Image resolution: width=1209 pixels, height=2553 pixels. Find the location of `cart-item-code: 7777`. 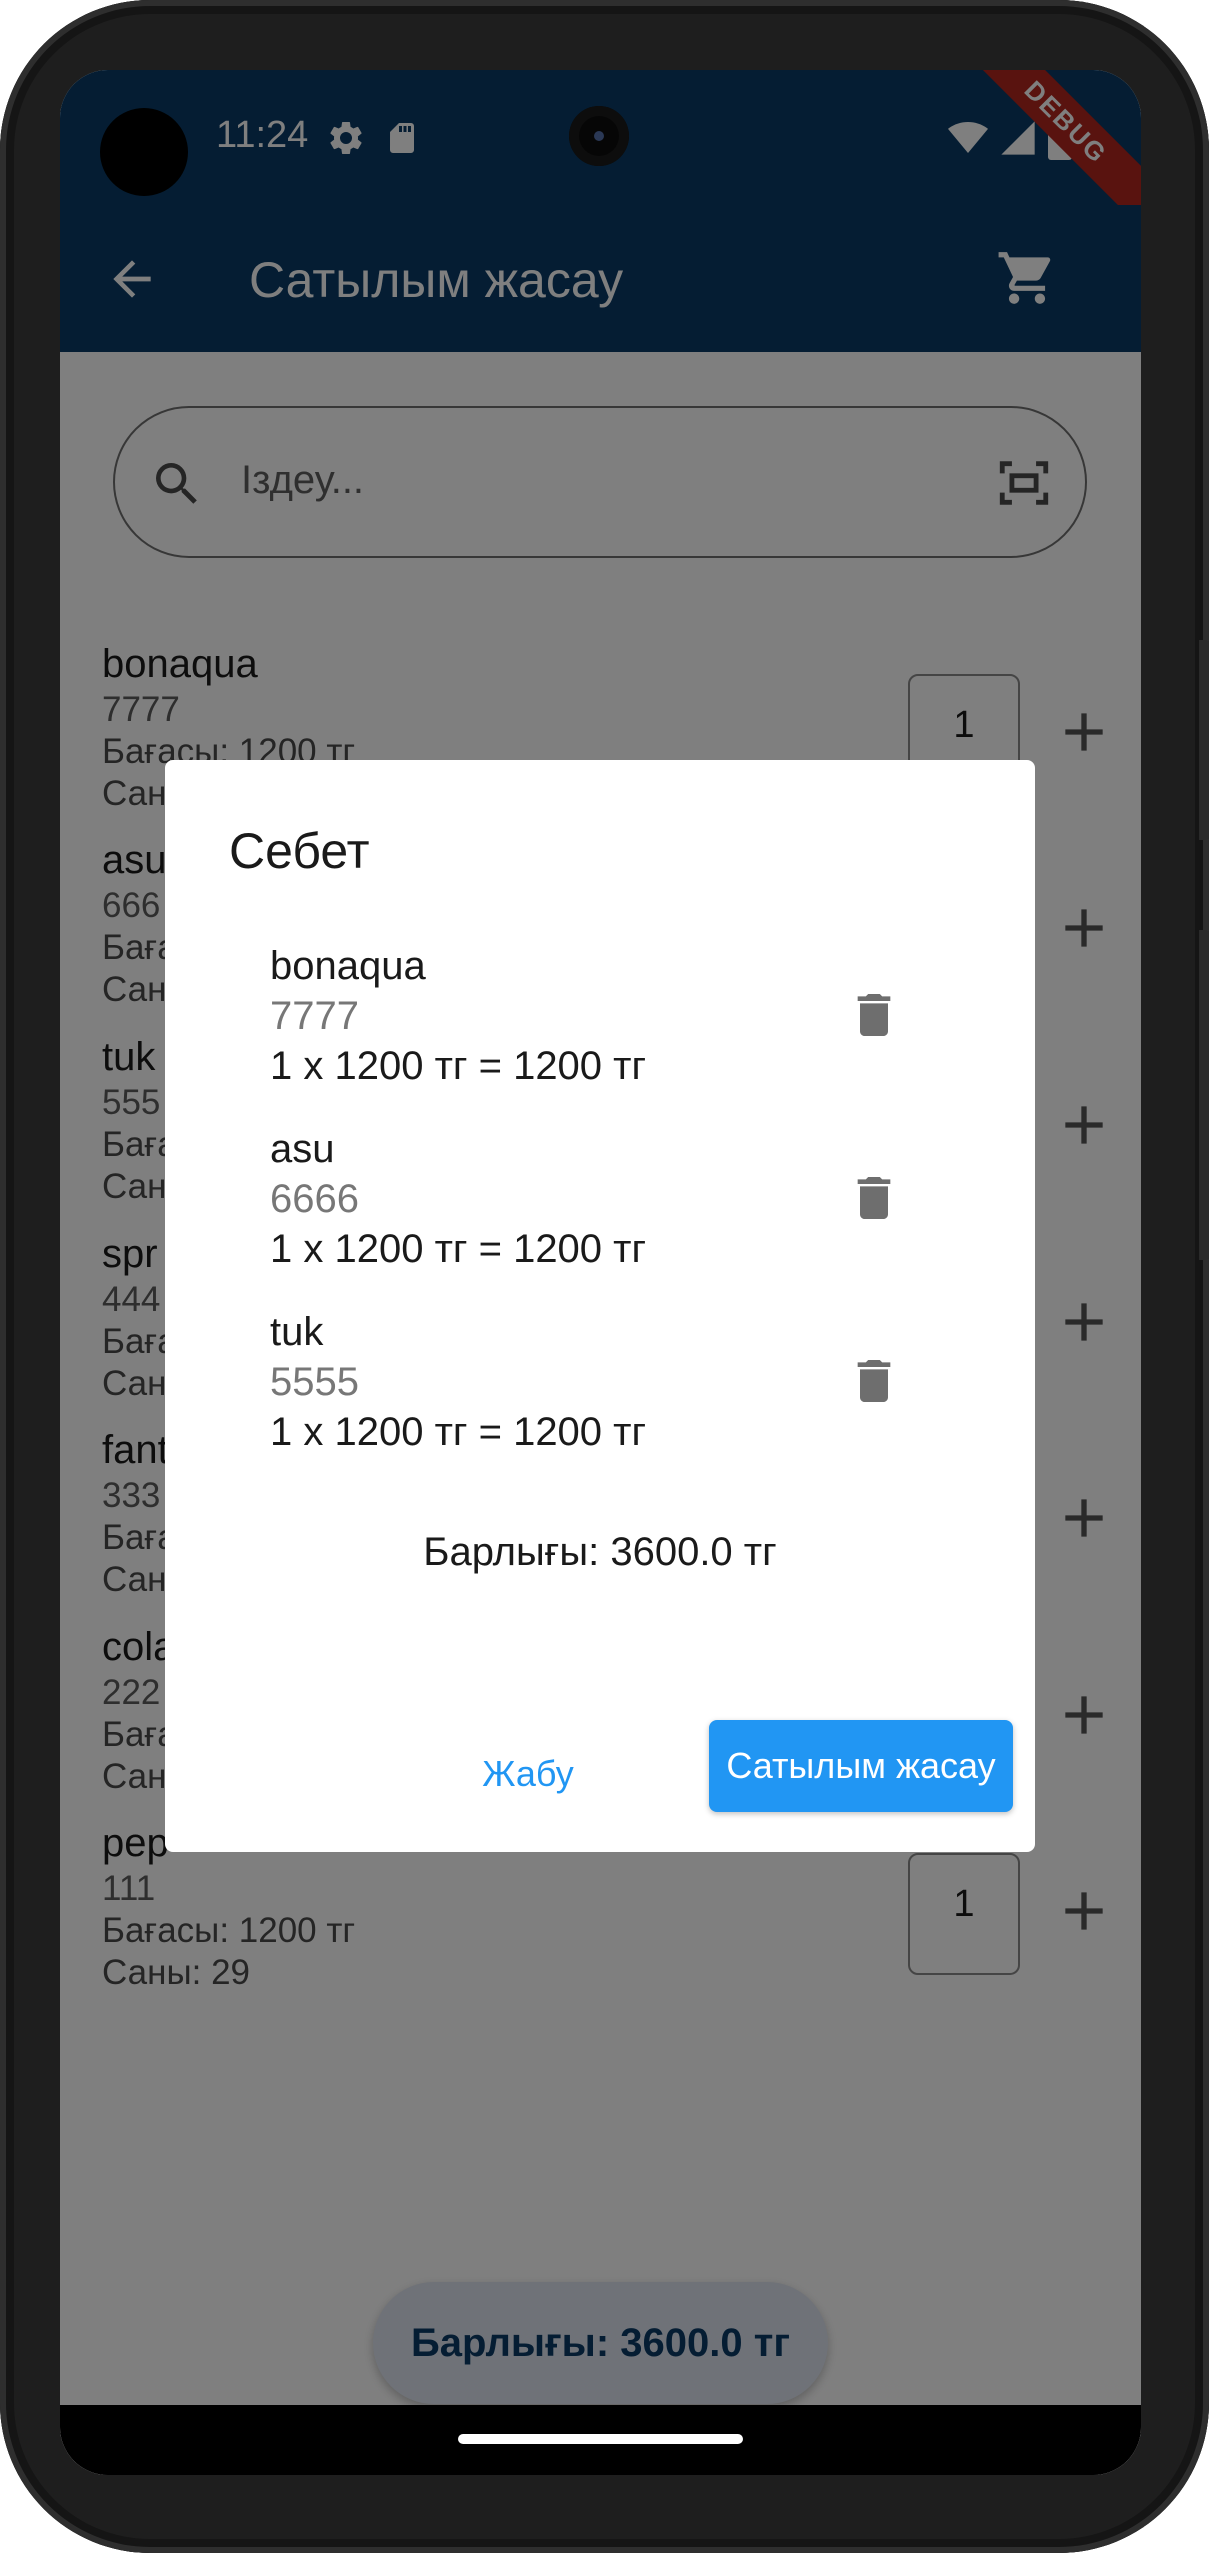

cart-item-code: 7777 is located at coordinates (314, 1016).